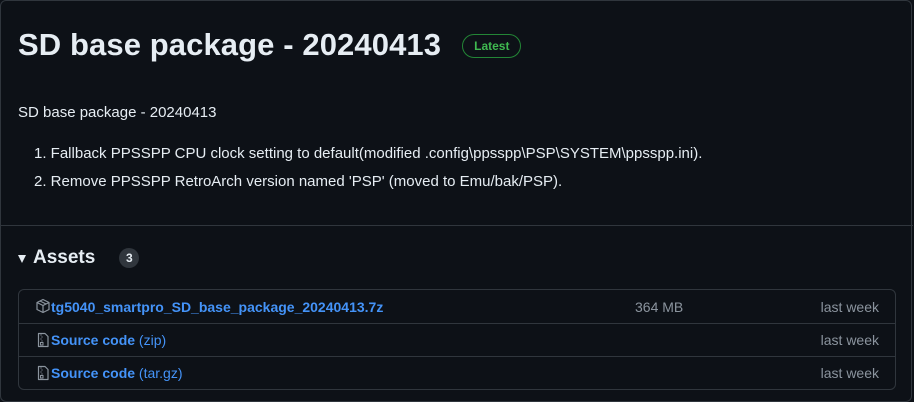 The image size is (914, 402). Describe the element at coordinates (457, 225) in the screenshot. I see `section-divider` at that location.